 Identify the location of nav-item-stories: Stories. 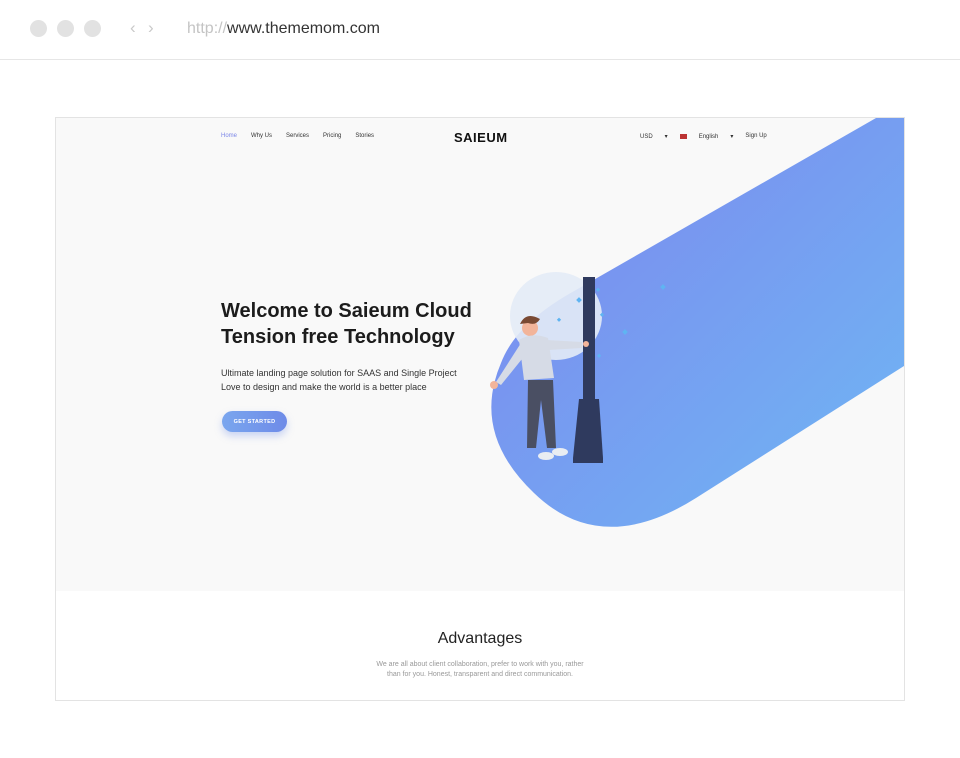
(364, 136).